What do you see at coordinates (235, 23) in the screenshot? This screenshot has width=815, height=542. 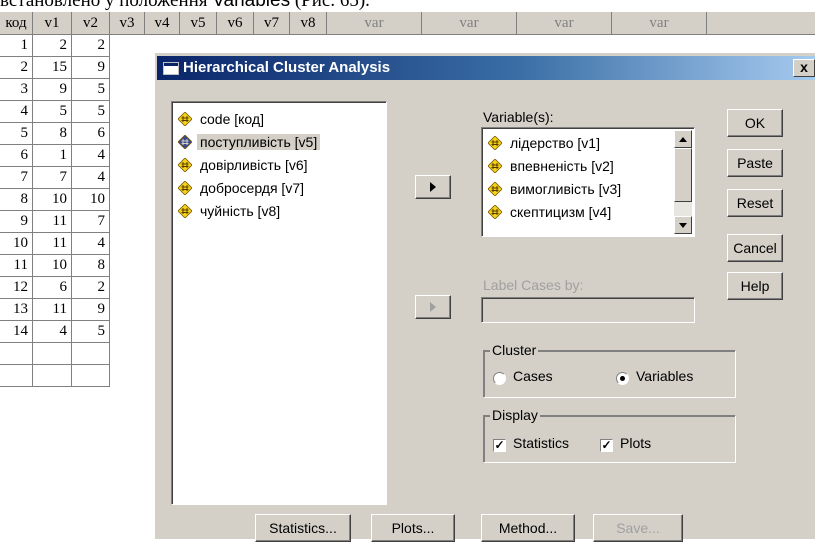 I see `col-header-v6: v6` at bounding box center [235, 23].